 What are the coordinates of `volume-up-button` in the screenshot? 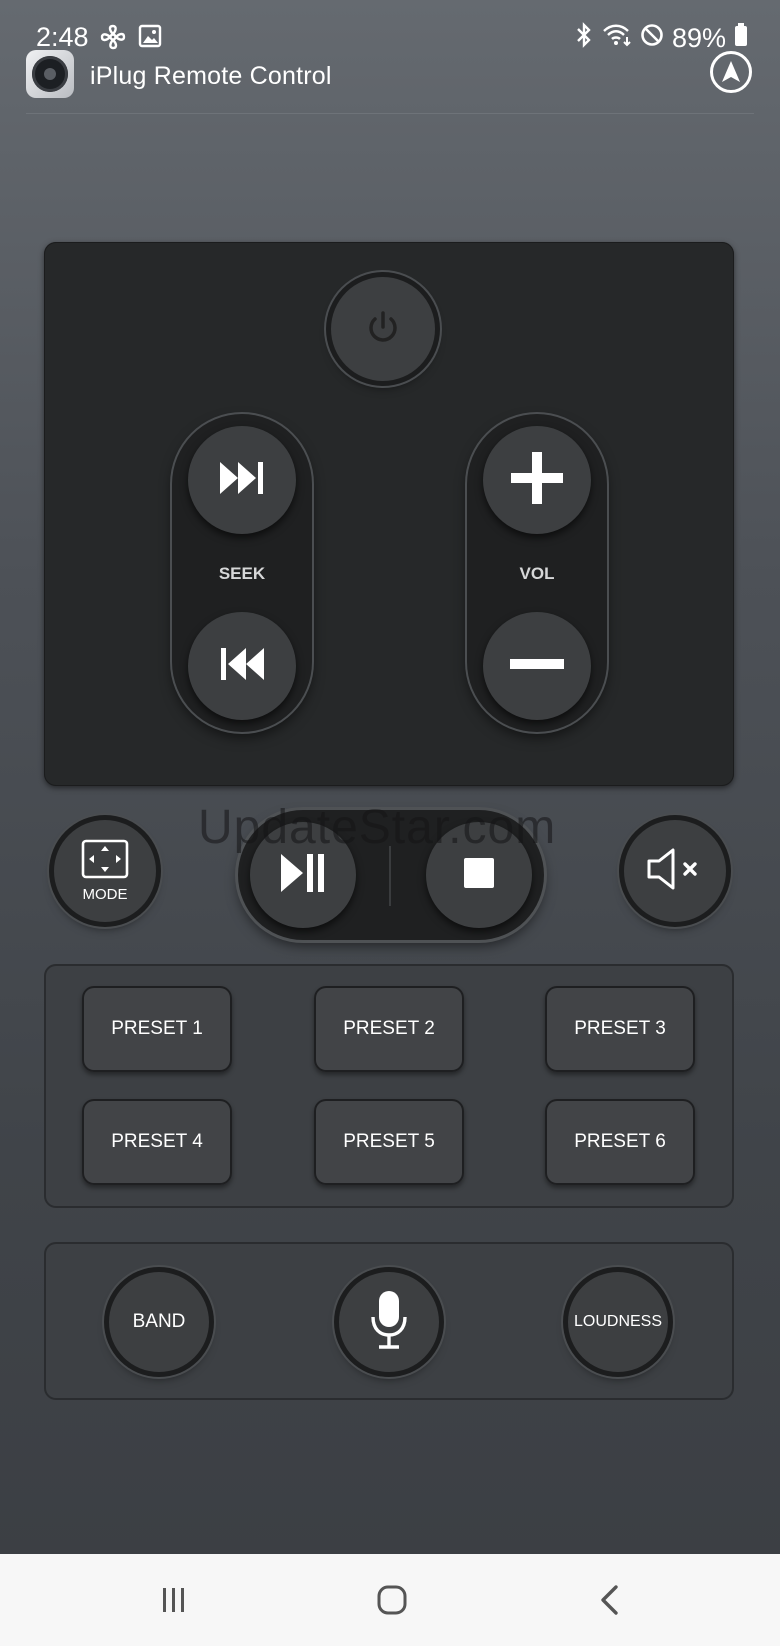 It's located at (537, 480).